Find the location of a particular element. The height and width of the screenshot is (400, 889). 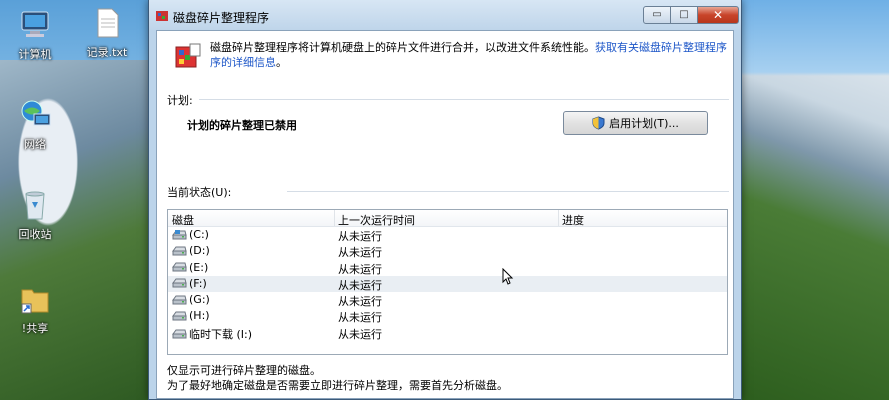

close-icon: ✕ is located at coordinates (718, 15).